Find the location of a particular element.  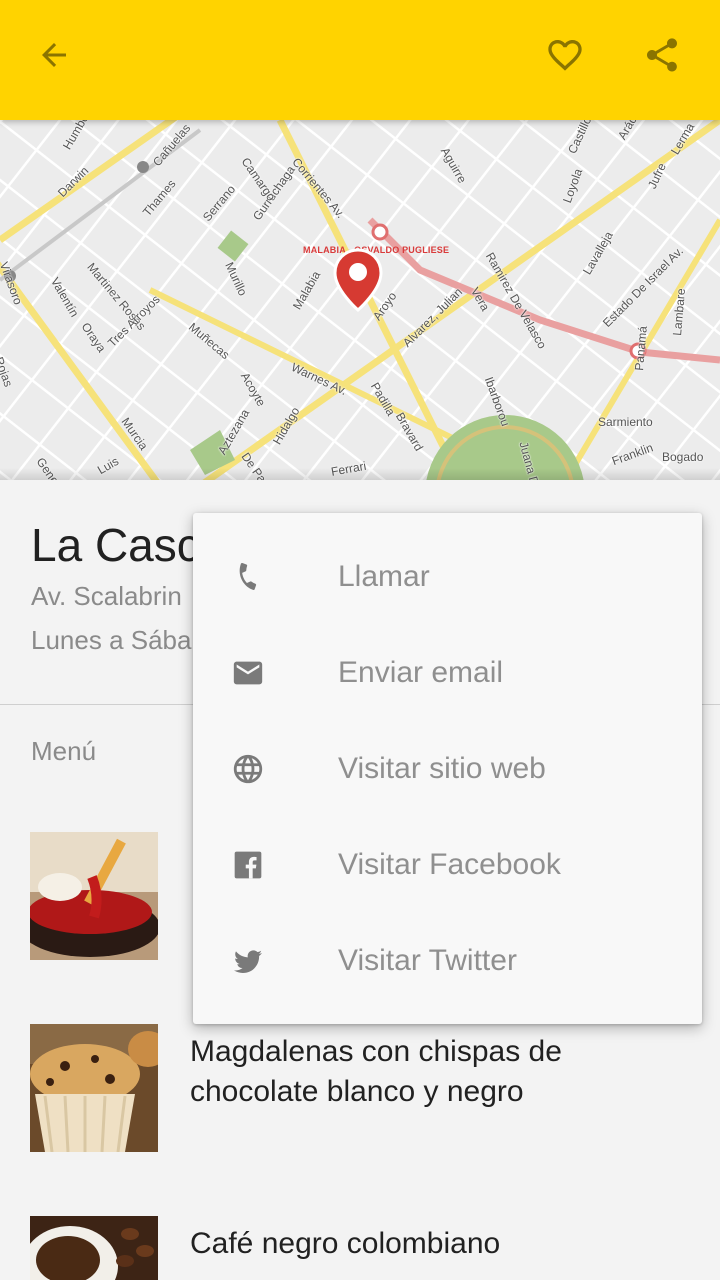

location-pin-icon is located at coordinates (358, 280).